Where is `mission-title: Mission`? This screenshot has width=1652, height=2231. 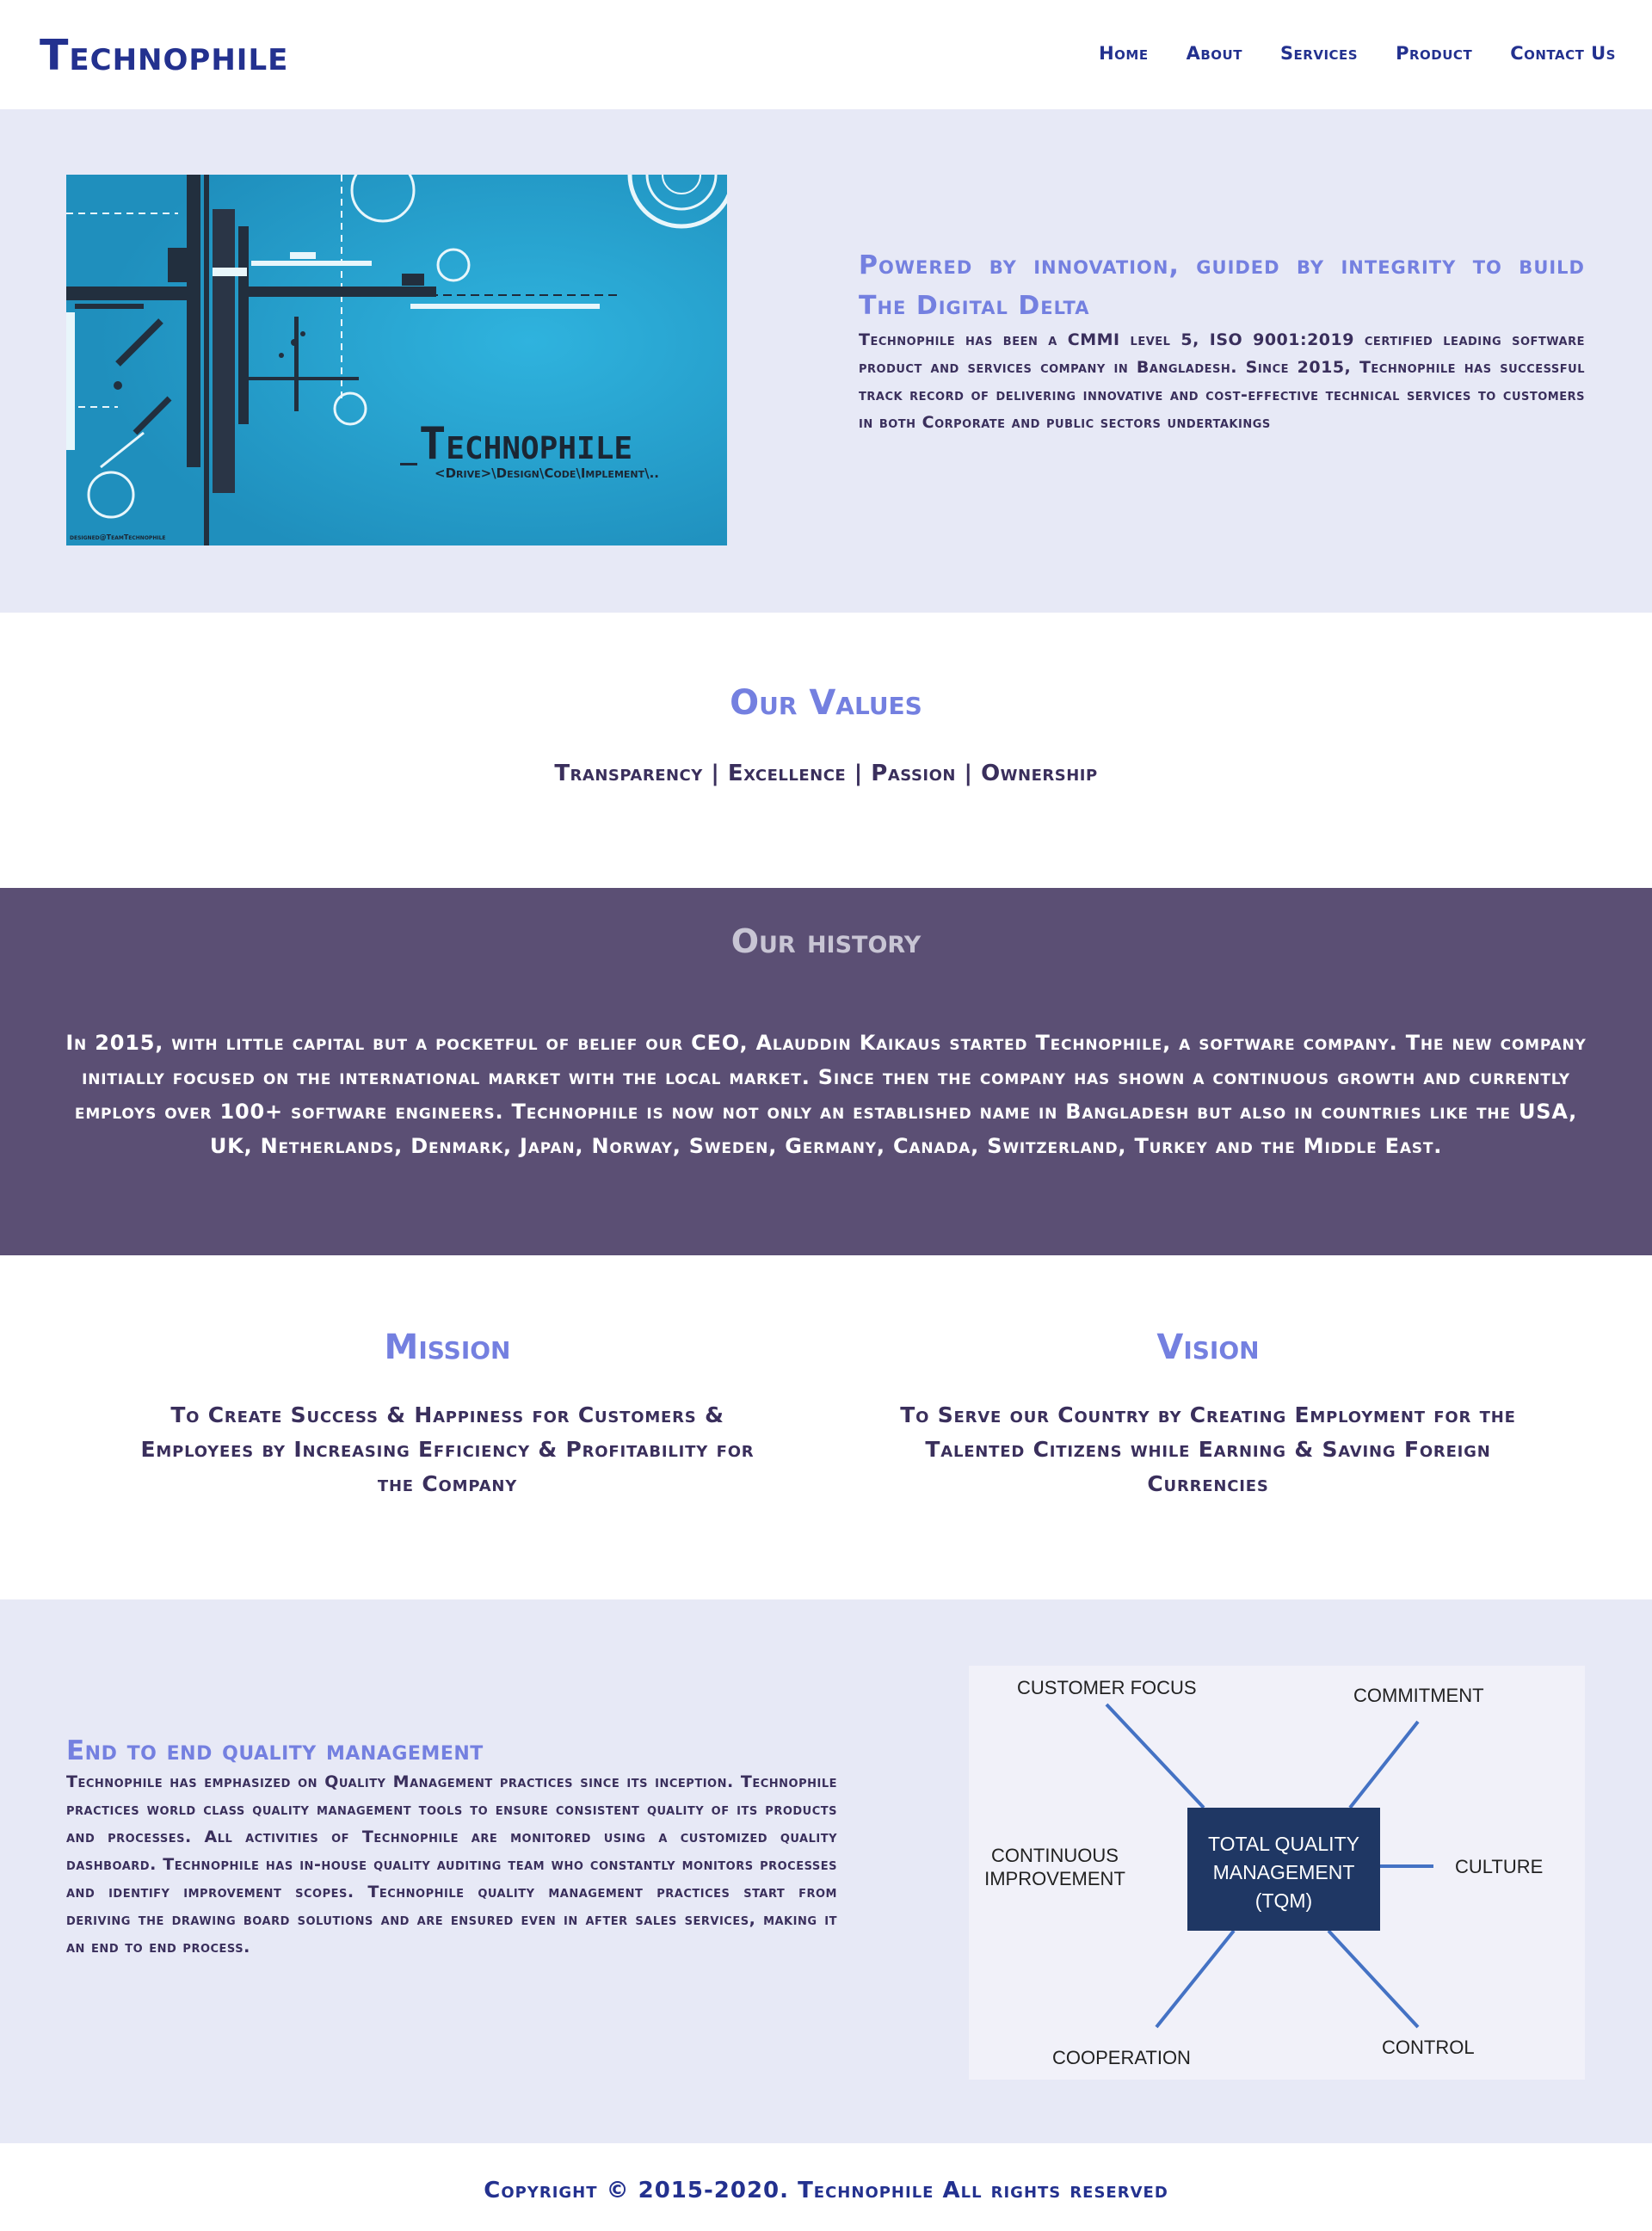
mission-title: Mission is located at coordinates (447, 1347).